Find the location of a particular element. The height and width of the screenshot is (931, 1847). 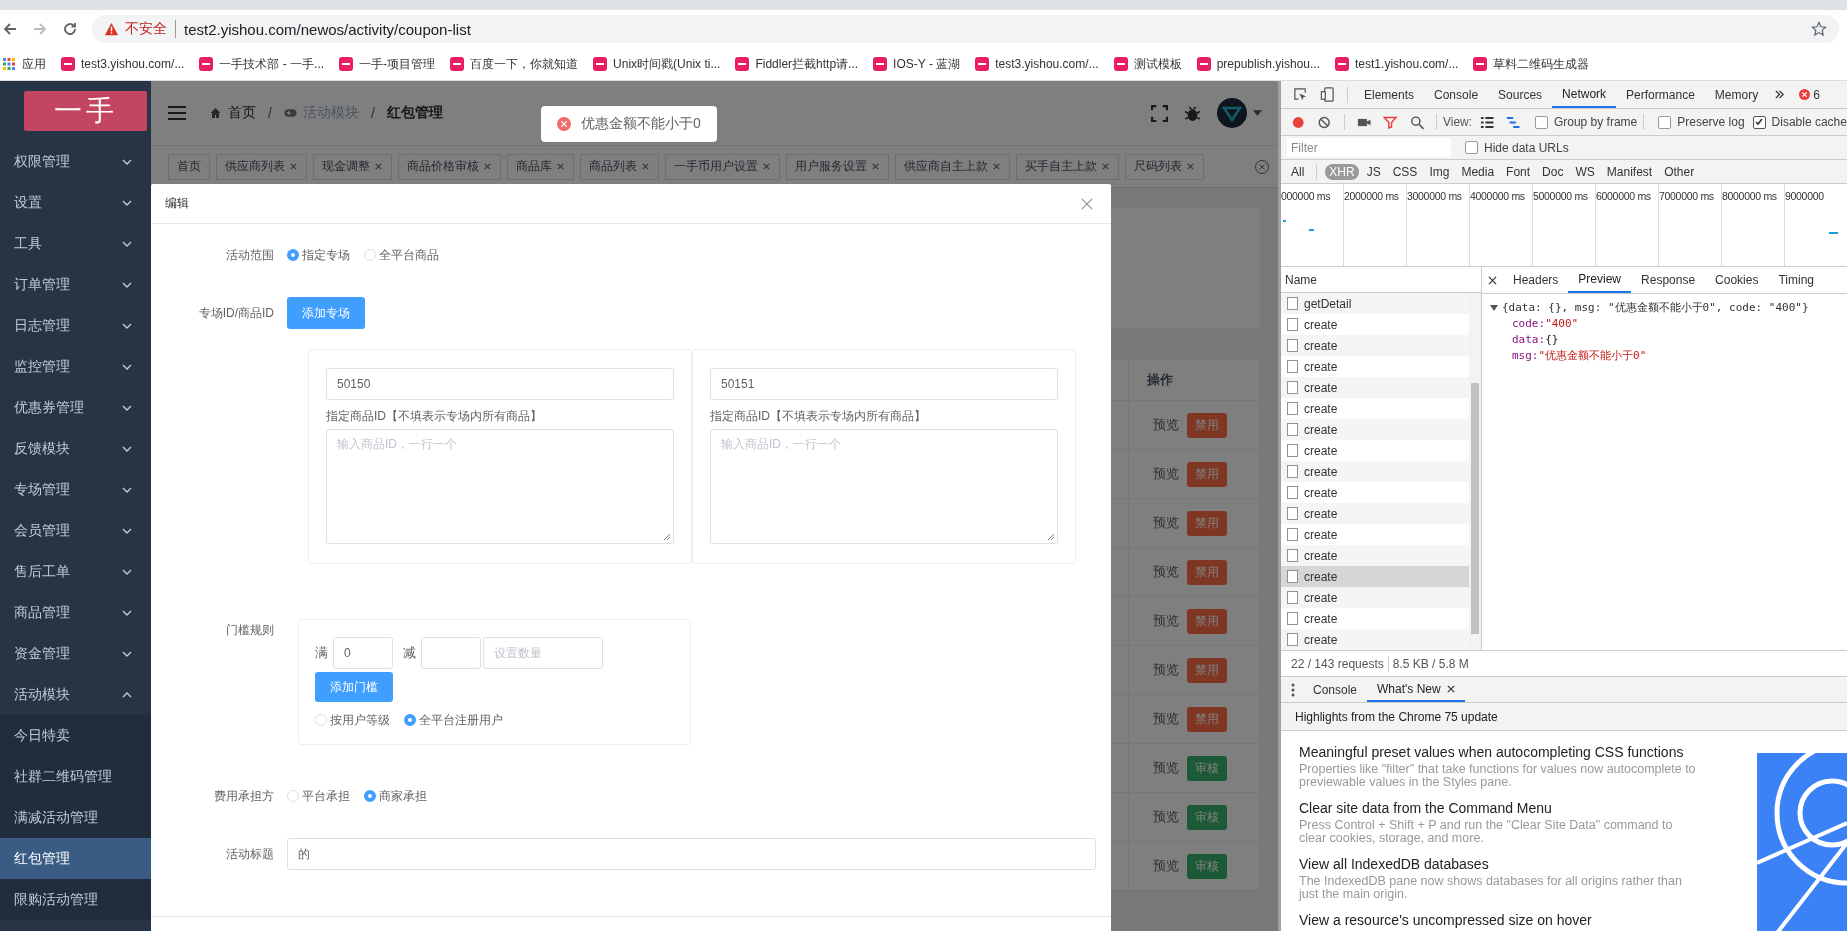

forward-icon is located at coordinates (40, 29).